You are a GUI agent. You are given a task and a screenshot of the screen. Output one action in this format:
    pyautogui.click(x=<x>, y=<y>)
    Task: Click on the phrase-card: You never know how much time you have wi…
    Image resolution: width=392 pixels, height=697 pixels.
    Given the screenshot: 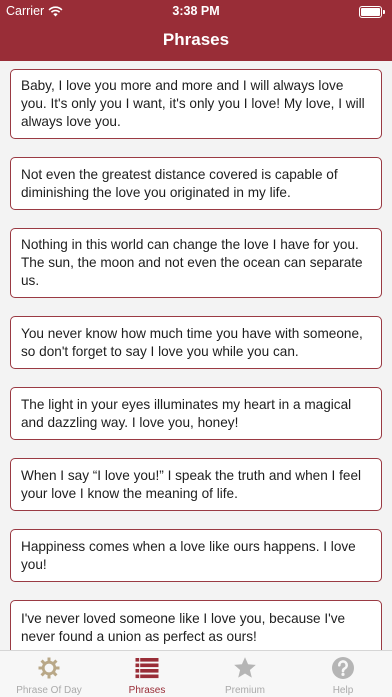 What is the action you would take?
    pyautogui.click(x=196, y=342)
    